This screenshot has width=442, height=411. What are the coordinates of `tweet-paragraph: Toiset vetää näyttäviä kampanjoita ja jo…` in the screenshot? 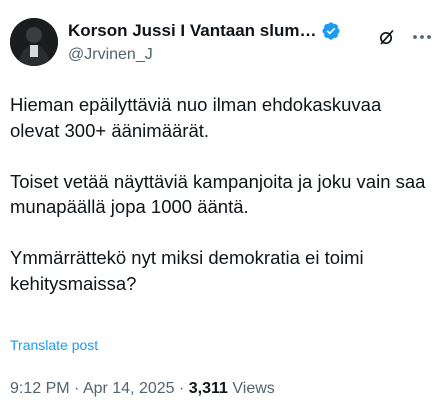 It's located at (218, 194).